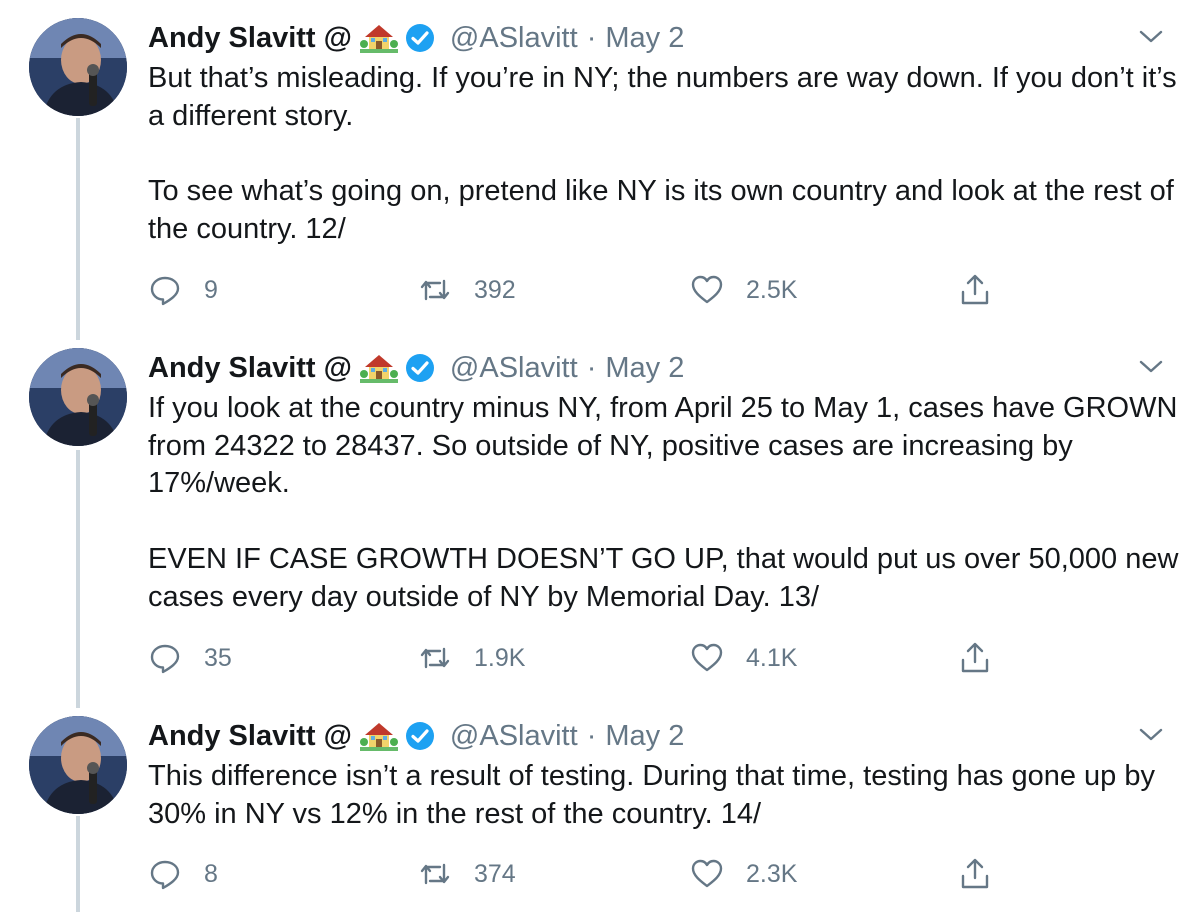 This screenshot has height=912, width=1202. What do you see at coordinates (471, 658) in the screenshot?
I see `retweet-button: 1.9K` at bounding box center [471, 658].